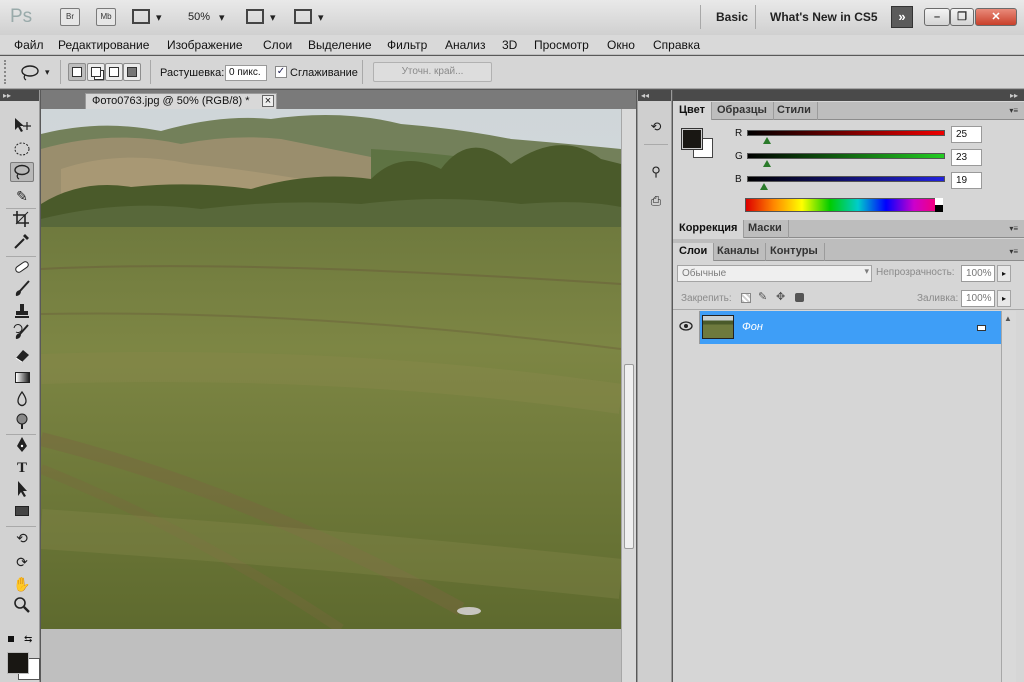 This screenshot has height=682, width=1024. What do you see at coordinates (561, 45) in the screenshot?
I see `menu-view: Просмотр` at bounding box center [561, 45].